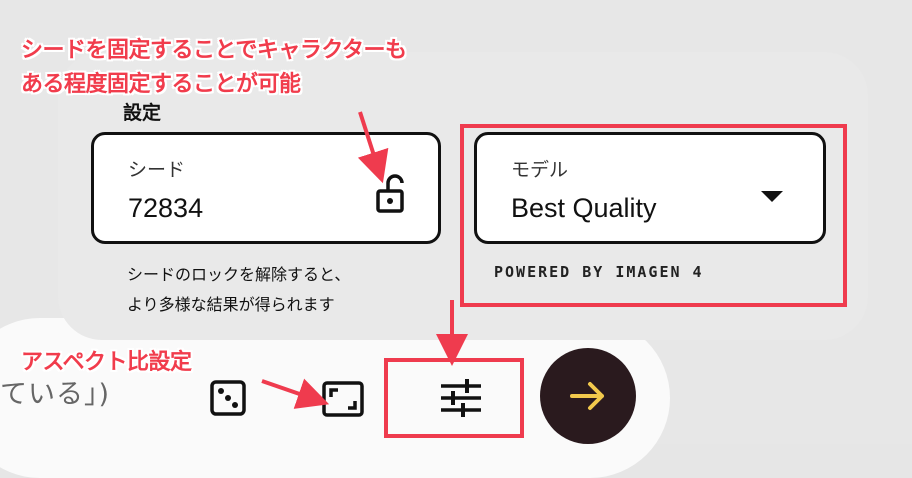 This screenshot has width=912, height=478. I want to click on settings-title: 設定, so click(142, 113).